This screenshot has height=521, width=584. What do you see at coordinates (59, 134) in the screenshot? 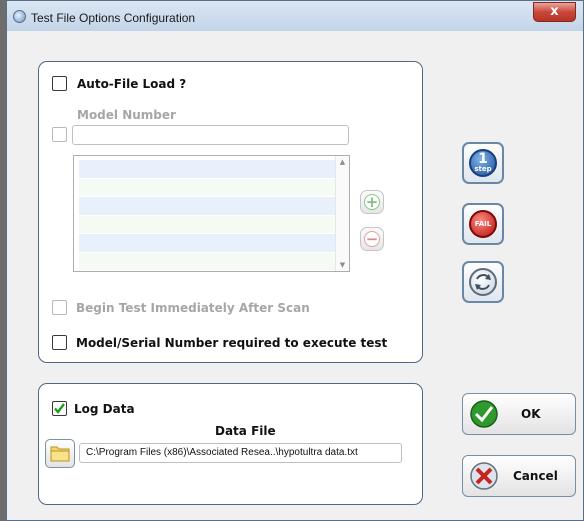
I see `model-number-checkbox` at bounding box center [59, 134].